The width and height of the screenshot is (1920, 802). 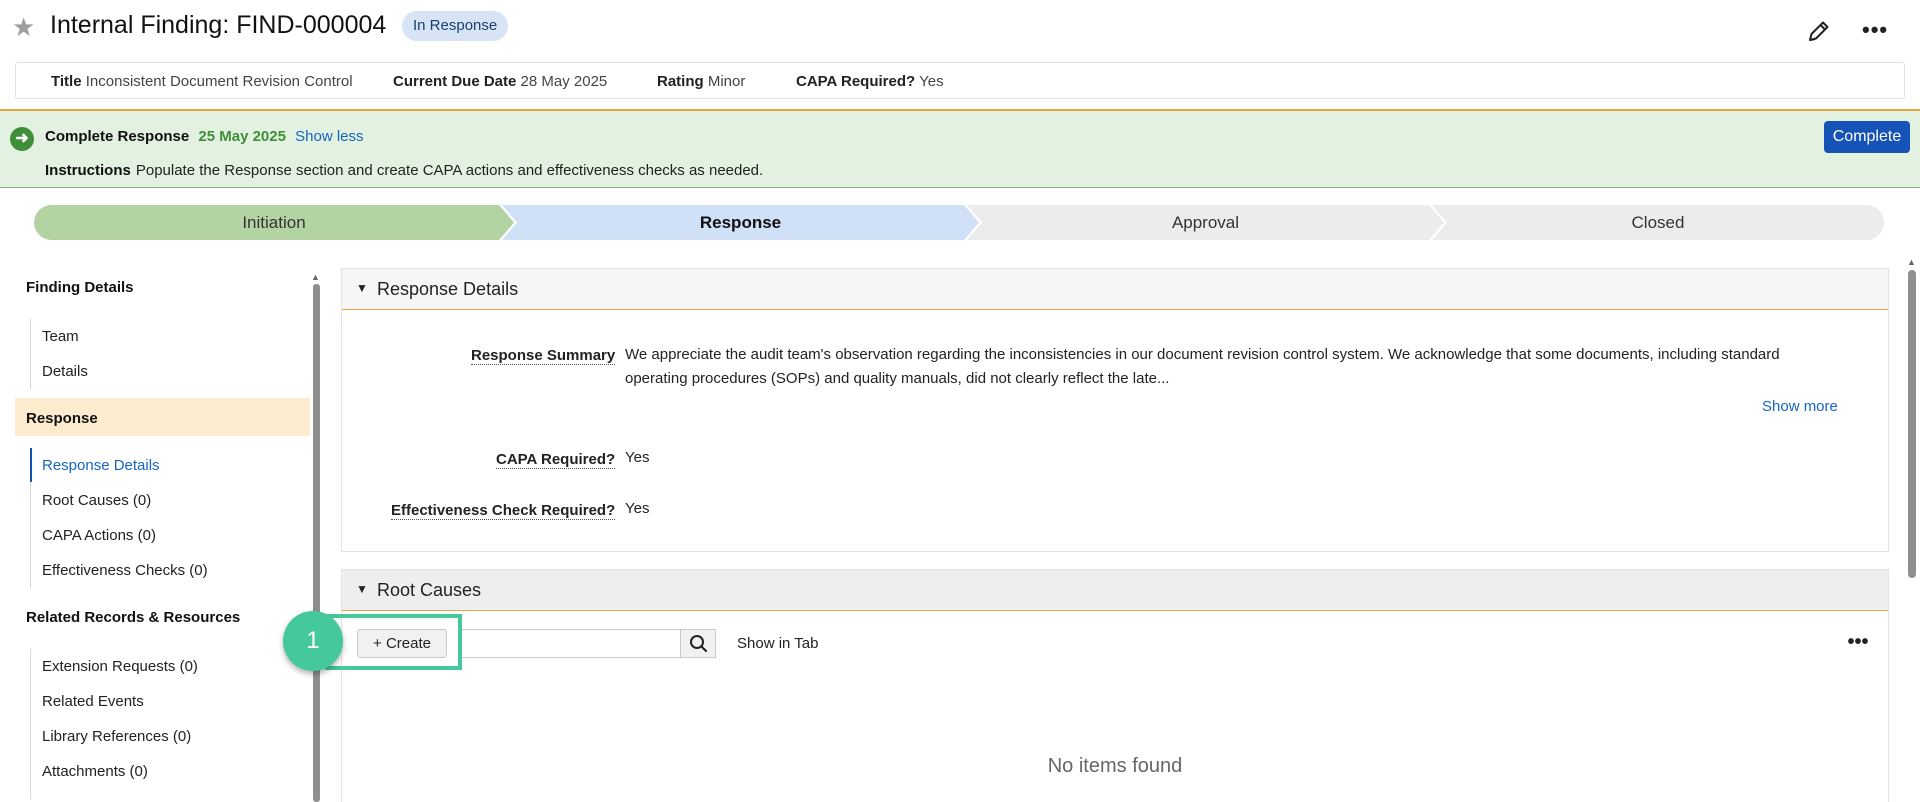 I want to click on root-causes-search-input, so click(x=569, y=643).